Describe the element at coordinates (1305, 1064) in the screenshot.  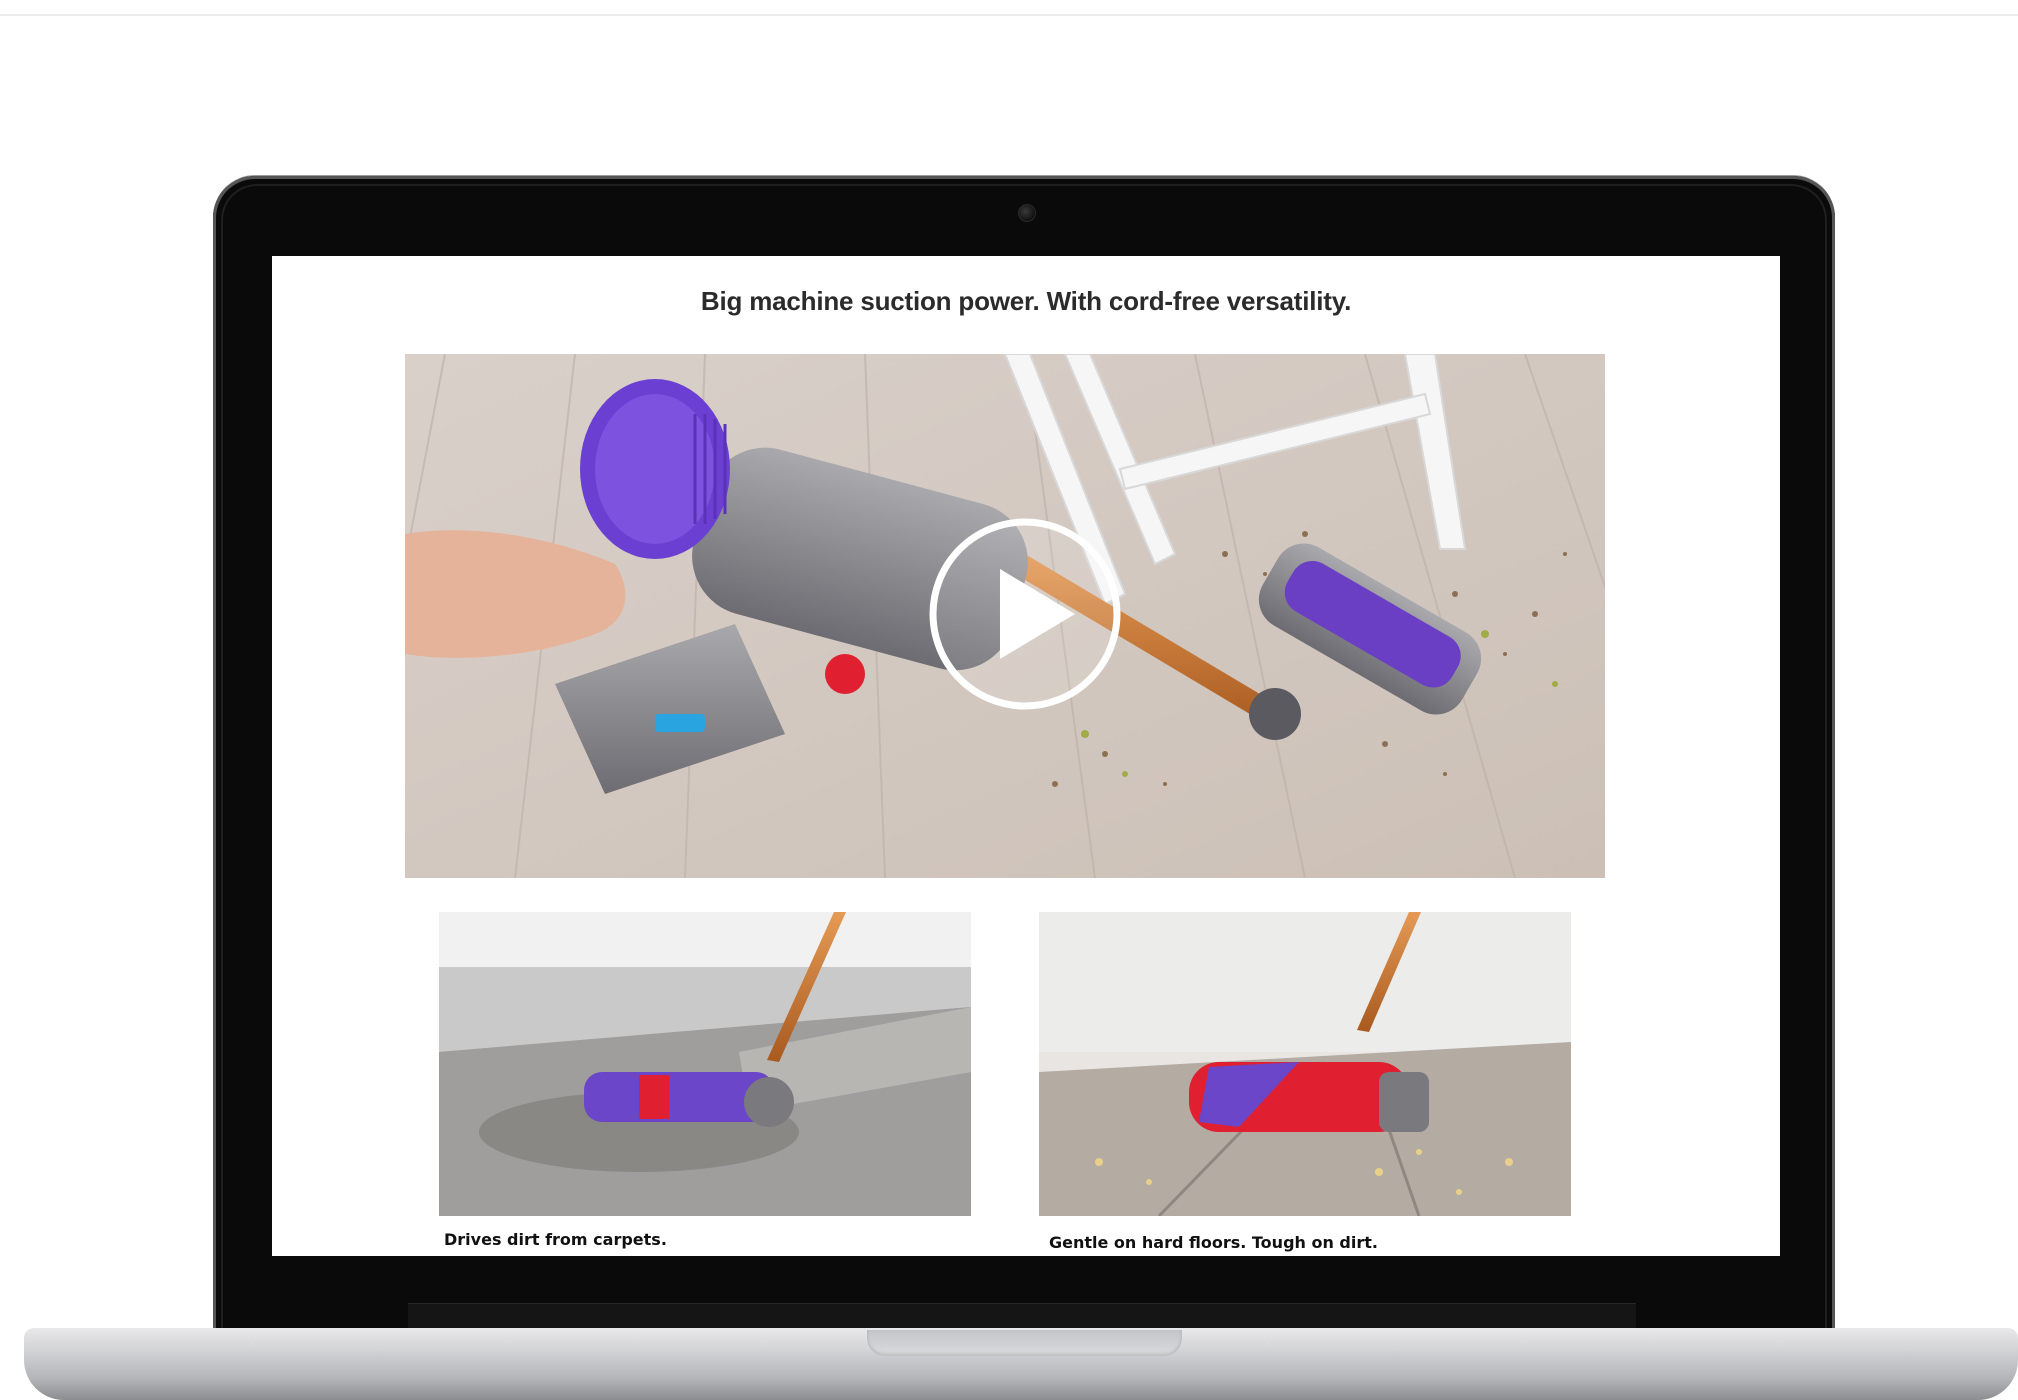
I see `feature-image-hard-floor` at that location.